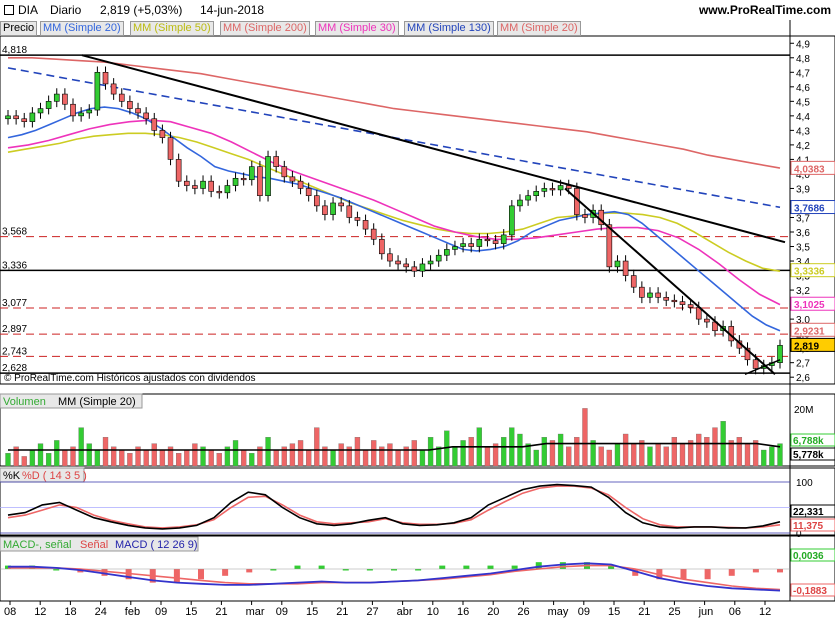 This screenshot has height=620, width=835. Describe the element at coordinates (803, 146) in the screenshot. I see `y-tick-label: 4,2` at that location.